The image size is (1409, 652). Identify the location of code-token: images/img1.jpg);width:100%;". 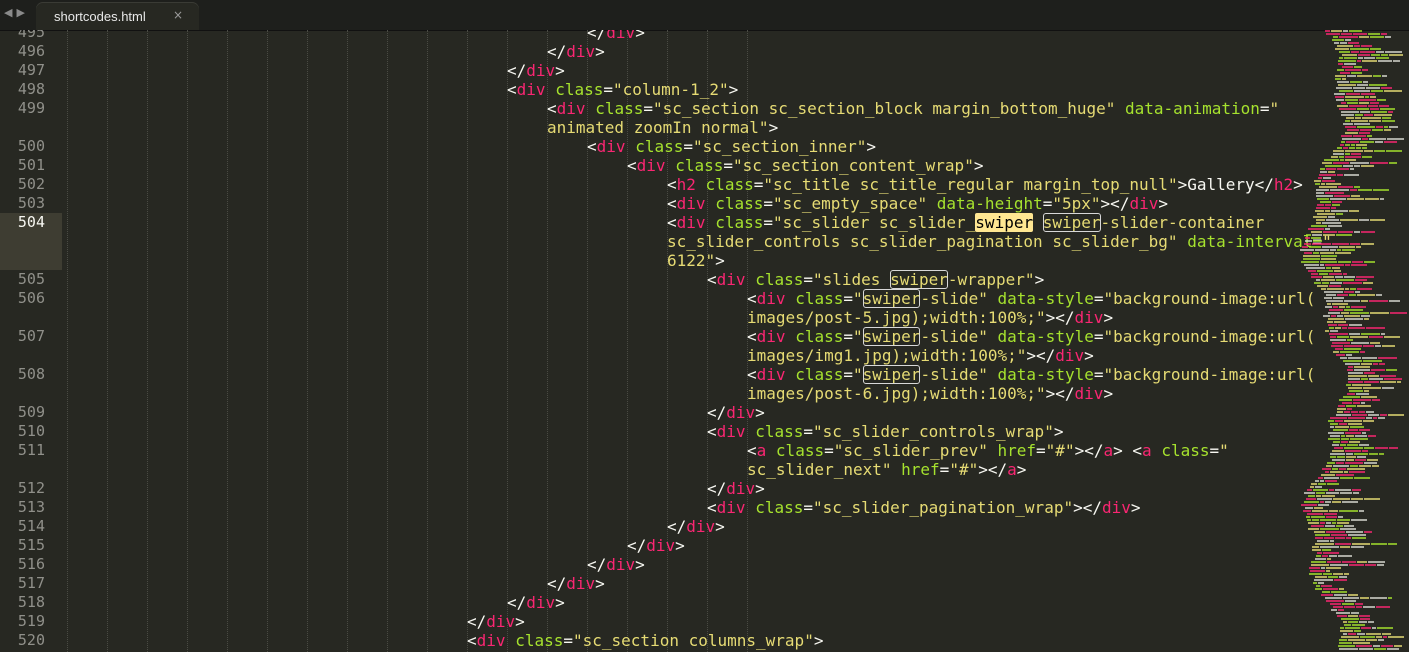
(887, 355).